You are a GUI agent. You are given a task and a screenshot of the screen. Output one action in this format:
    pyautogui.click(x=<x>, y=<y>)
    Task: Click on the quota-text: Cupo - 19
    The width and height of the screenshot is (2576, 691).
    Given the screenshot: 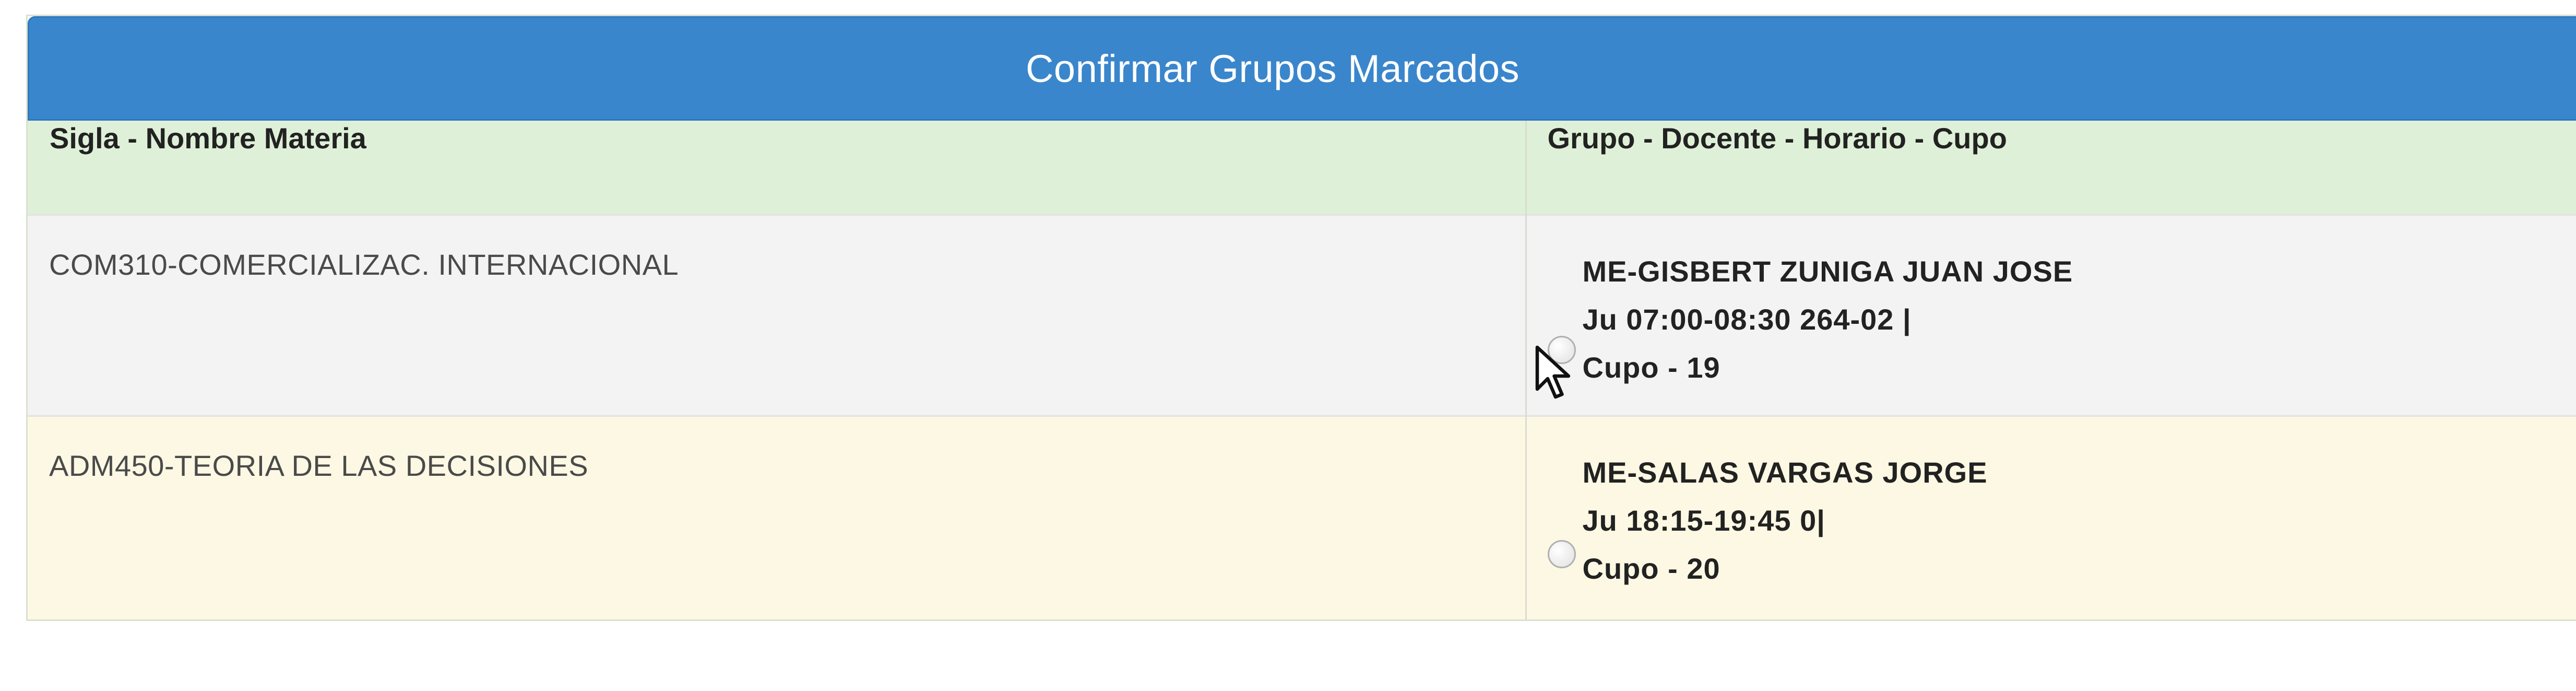 What is the action you would take?
    pyautogui.click(x=1651, y=367)
    